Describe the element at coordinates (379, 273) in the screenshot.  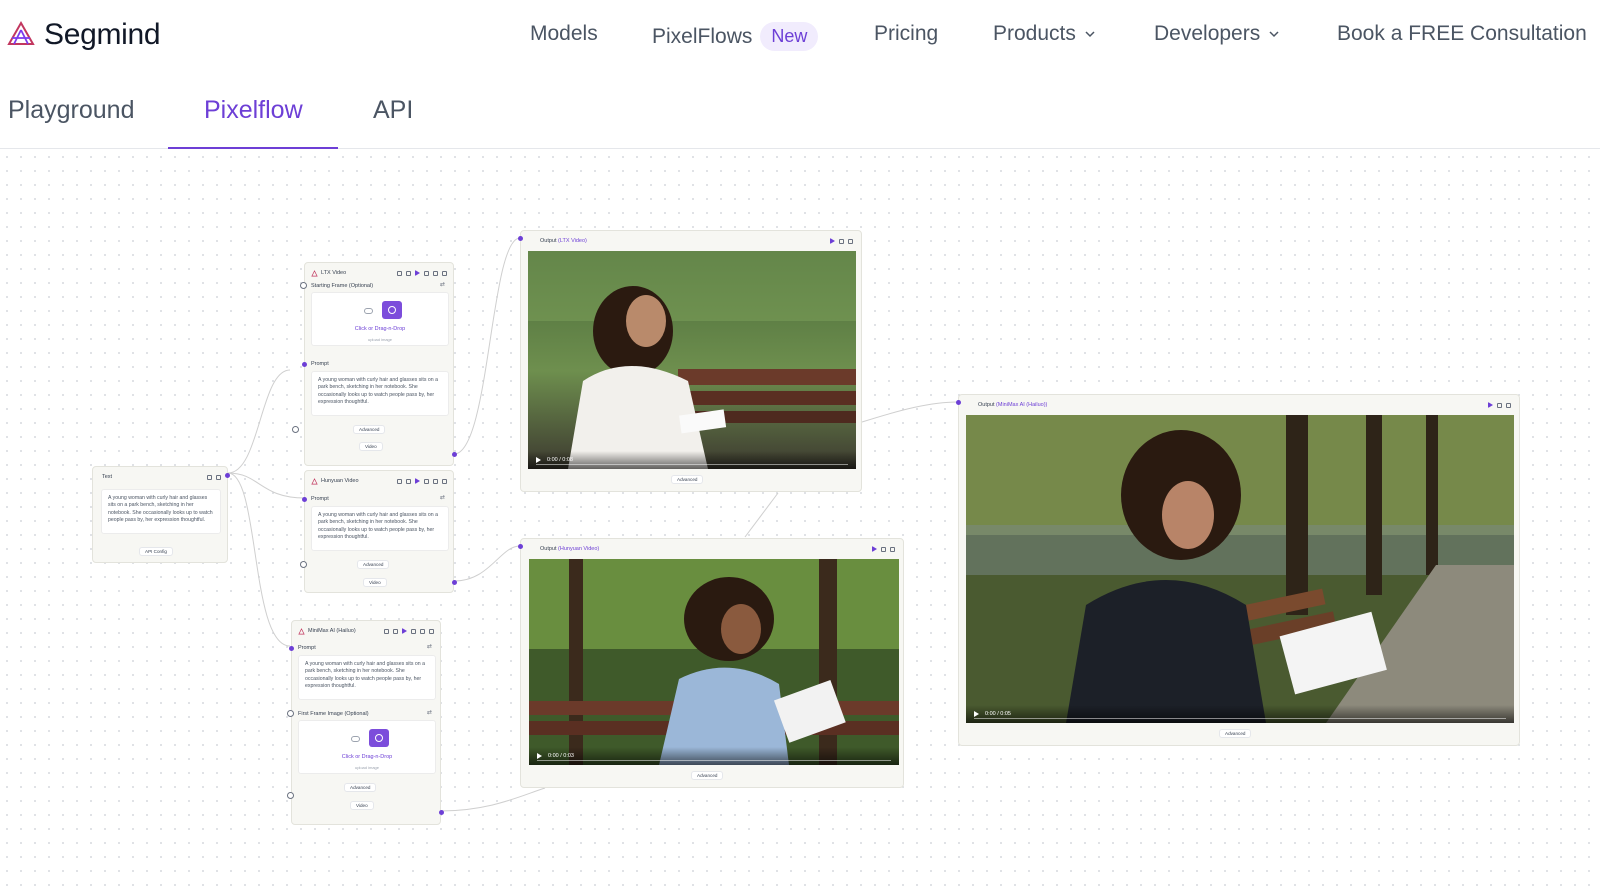
I see `node-header: LTX Video` at that location.